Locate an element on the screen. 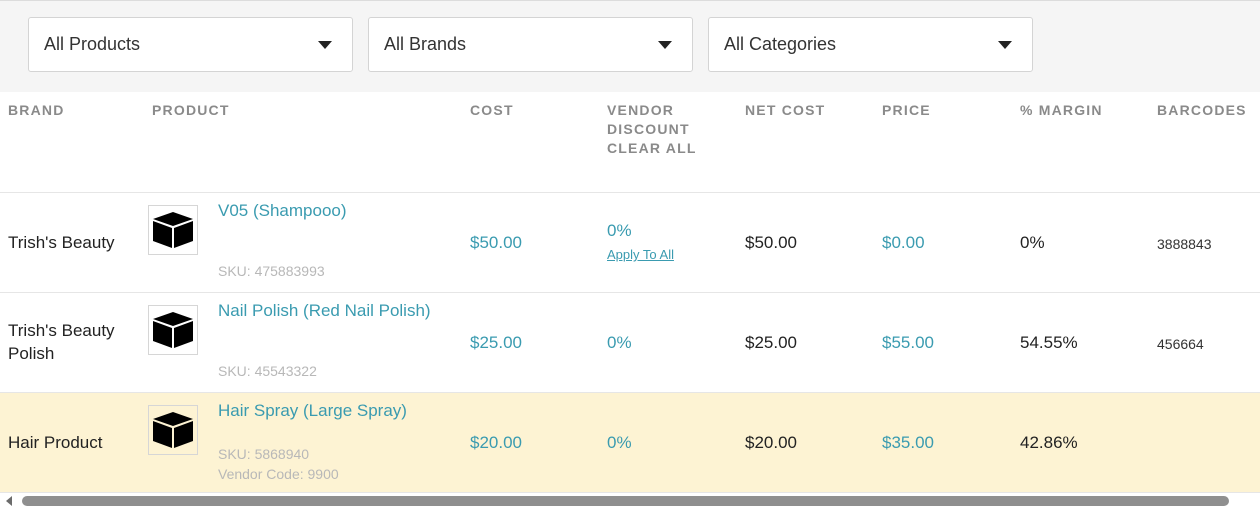 This screenshot has width=1260, height=507. cost-value: $20.00 is located at coordinates (496, 442).